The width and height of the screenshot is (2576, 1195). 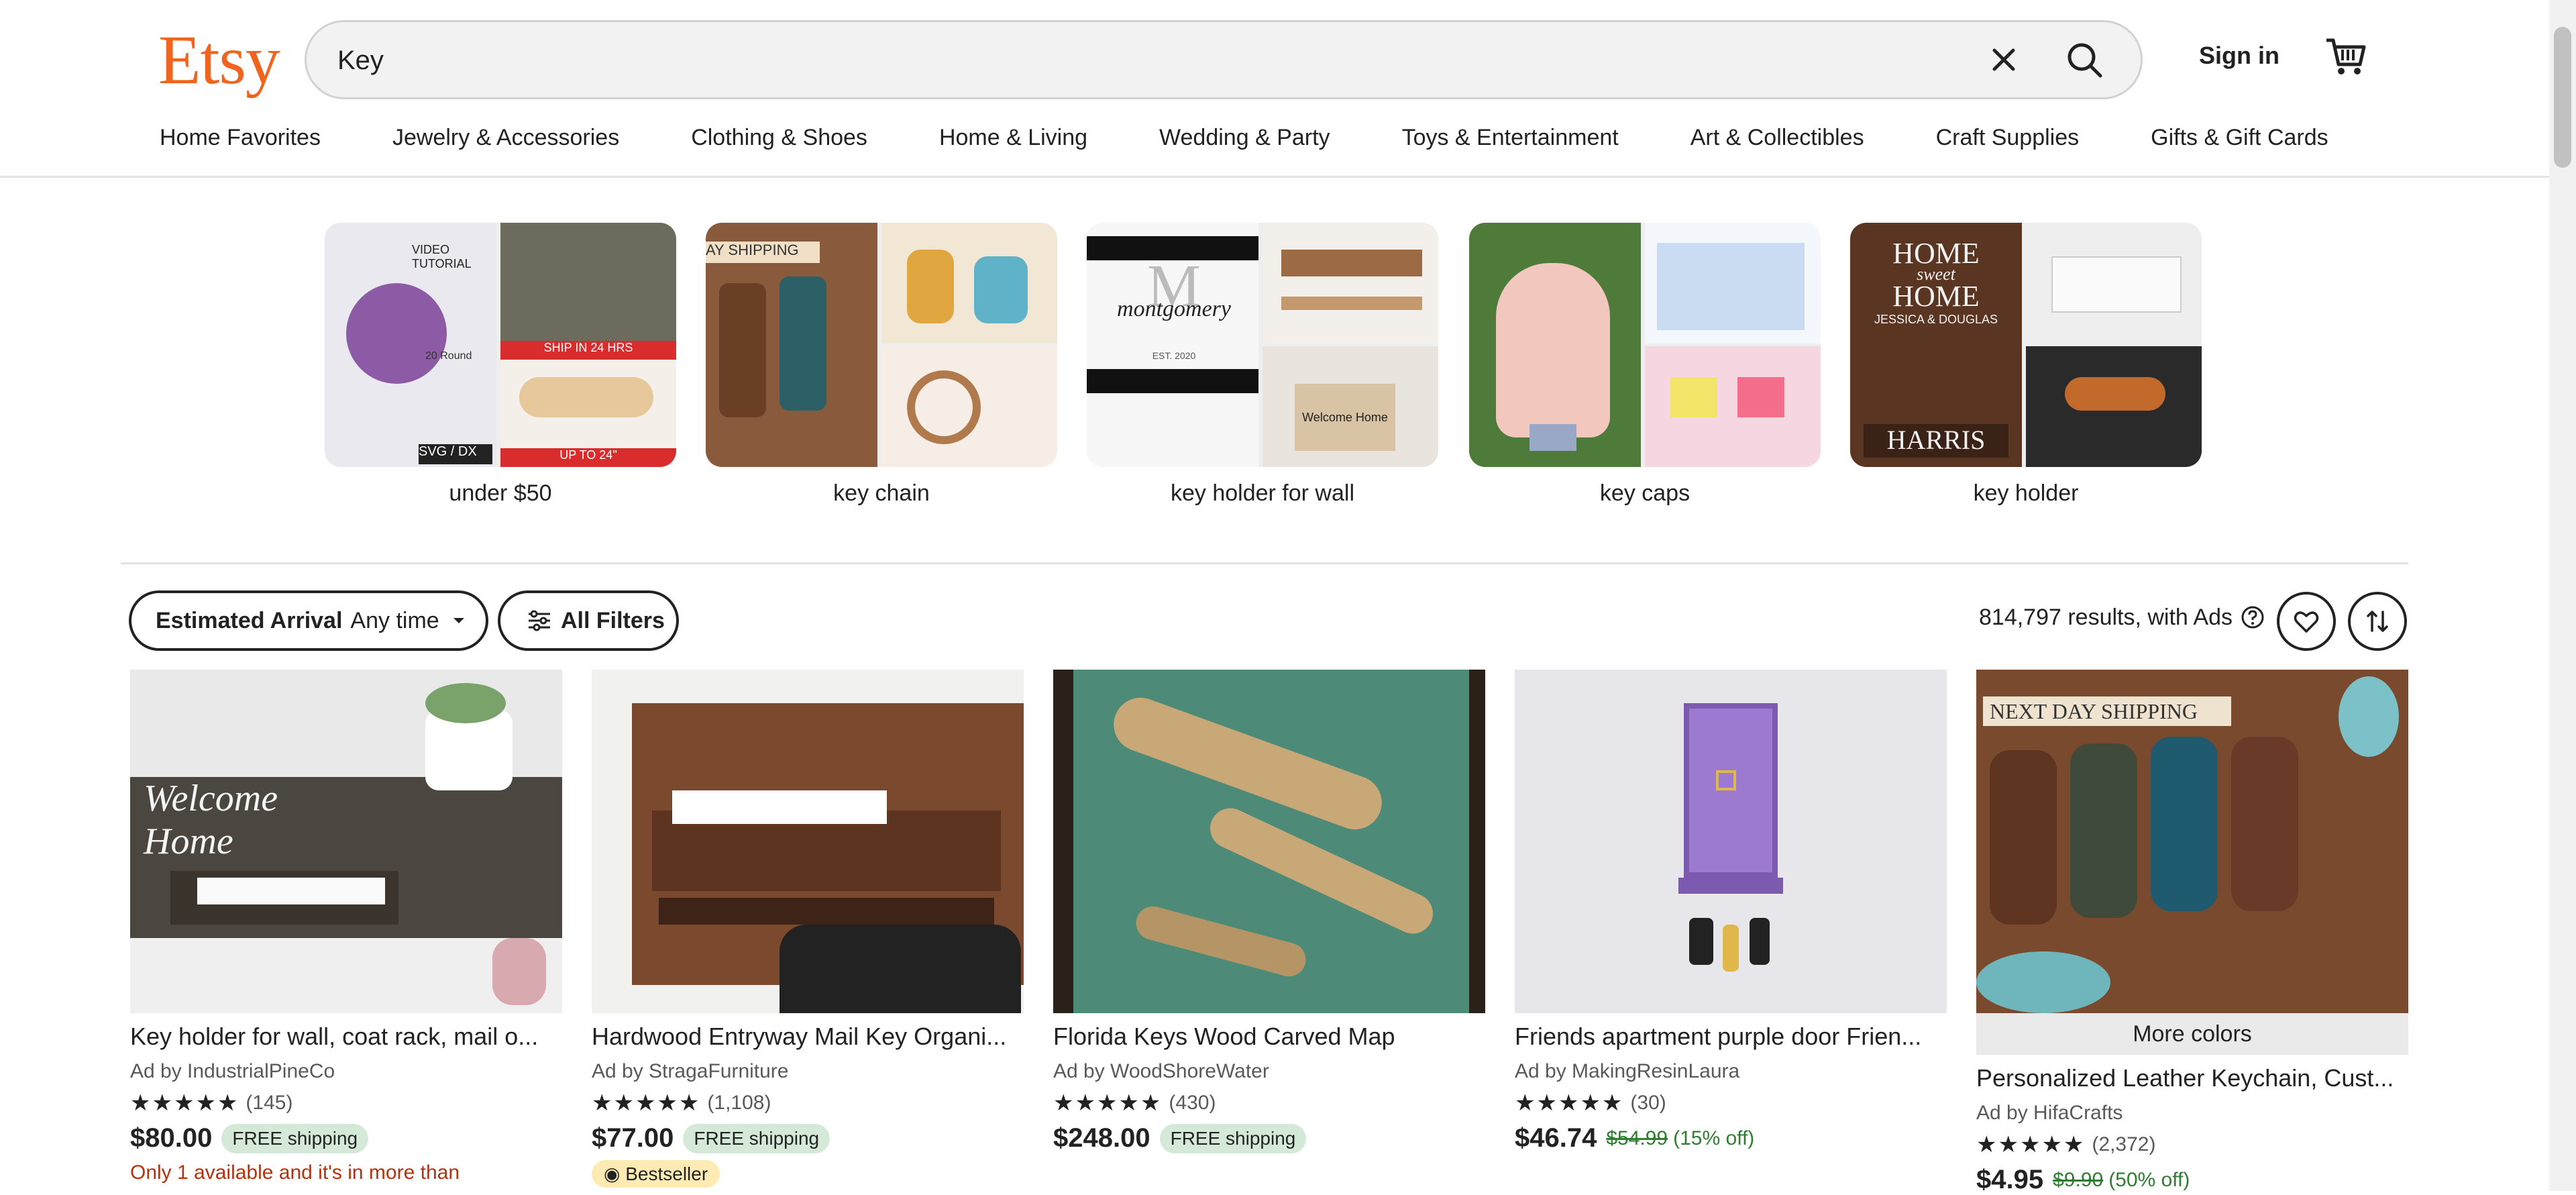 What do you see at coordinates (881, 345) in the screenshot?
I see `category-image-collage: AY SHIPPING` at bounding box center [881, 345].